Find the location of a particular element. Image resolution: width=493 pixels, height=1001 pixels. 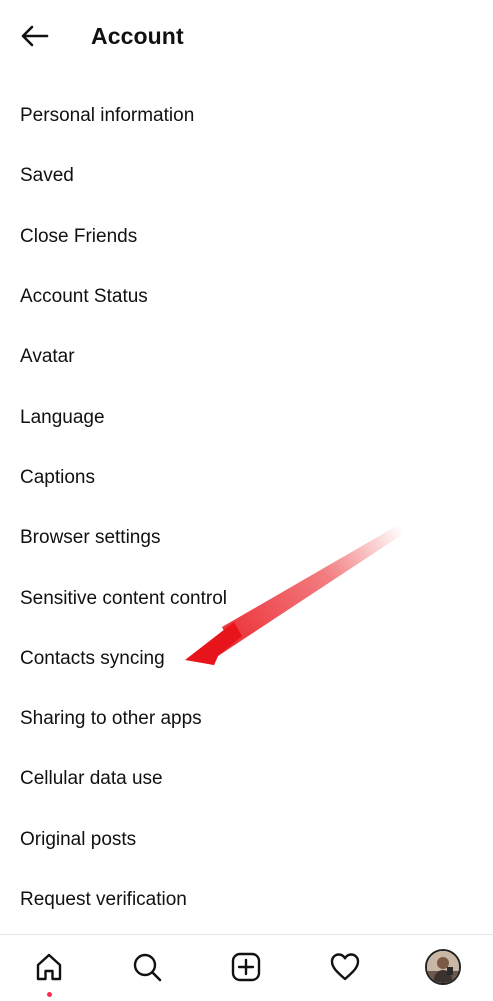

nav-home-button is located at coordinates (49, 971).